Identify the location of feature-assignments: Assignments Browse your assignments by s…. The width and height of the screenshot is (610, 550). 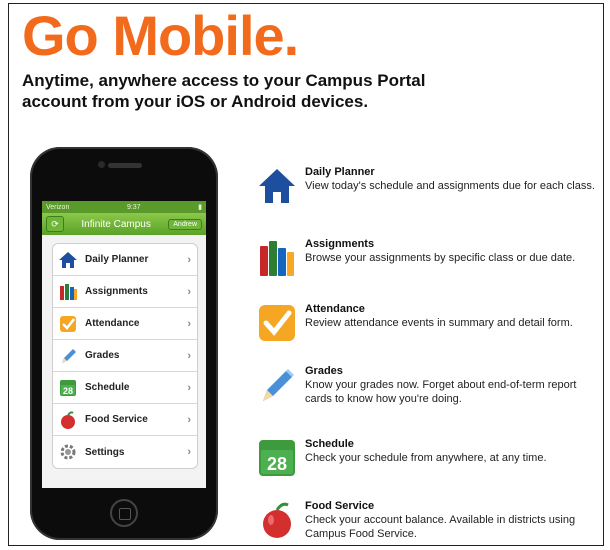
(427, 260).